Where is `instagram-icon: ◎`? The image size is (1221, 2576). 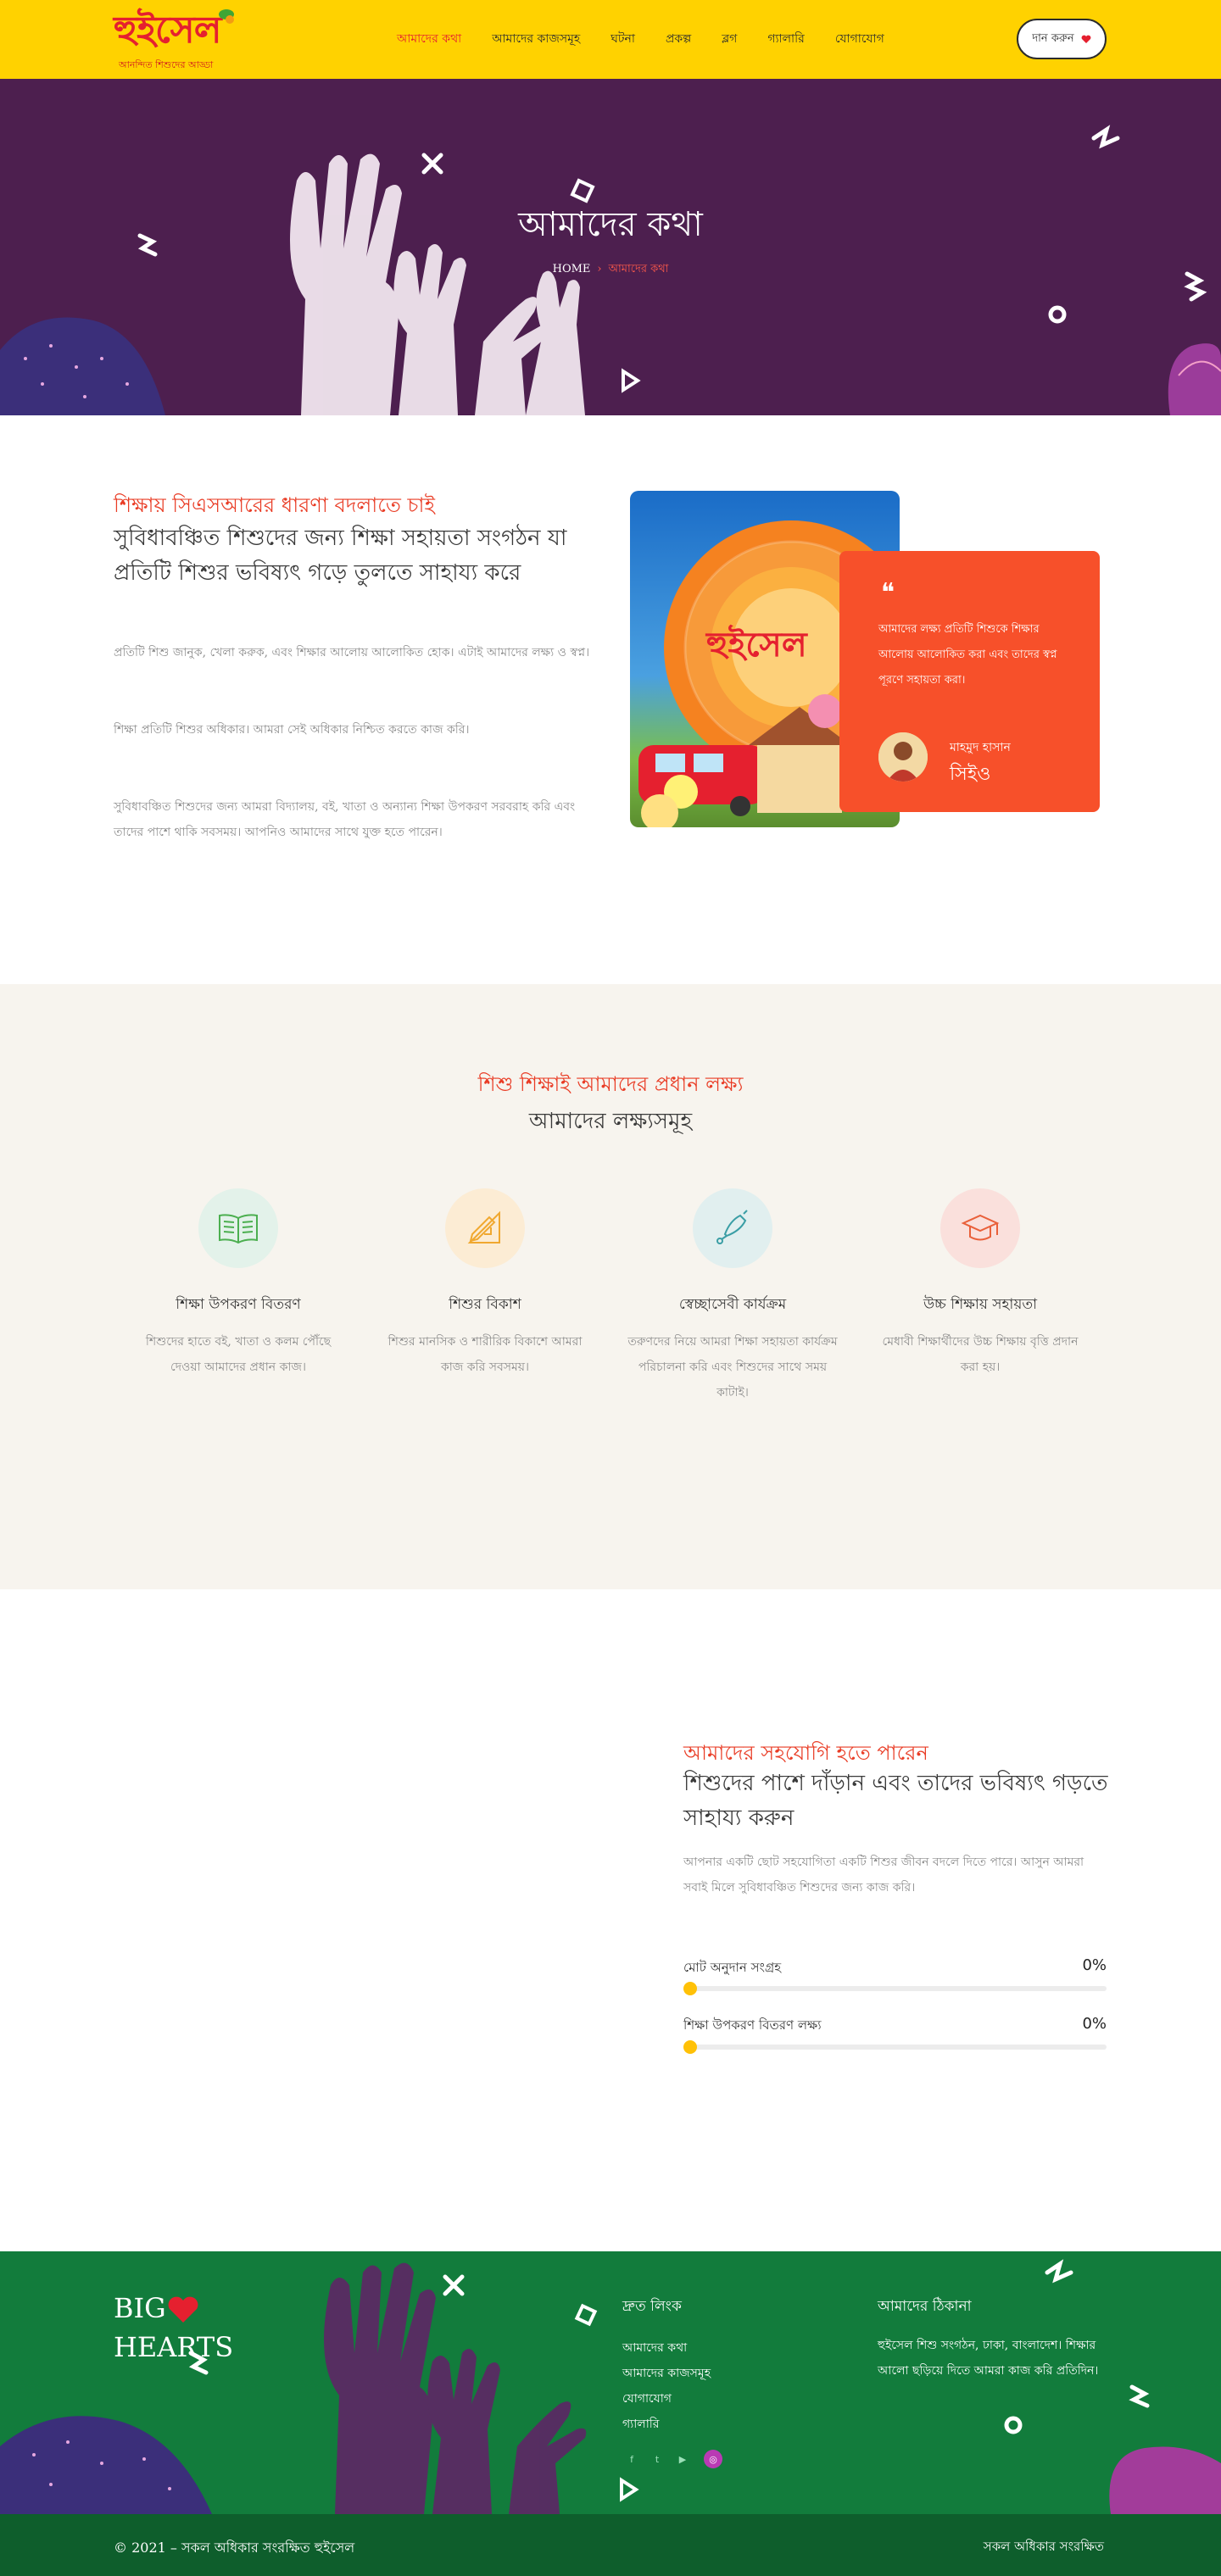 instagram-icon: ◎ is located at coordinates (713, 2459).